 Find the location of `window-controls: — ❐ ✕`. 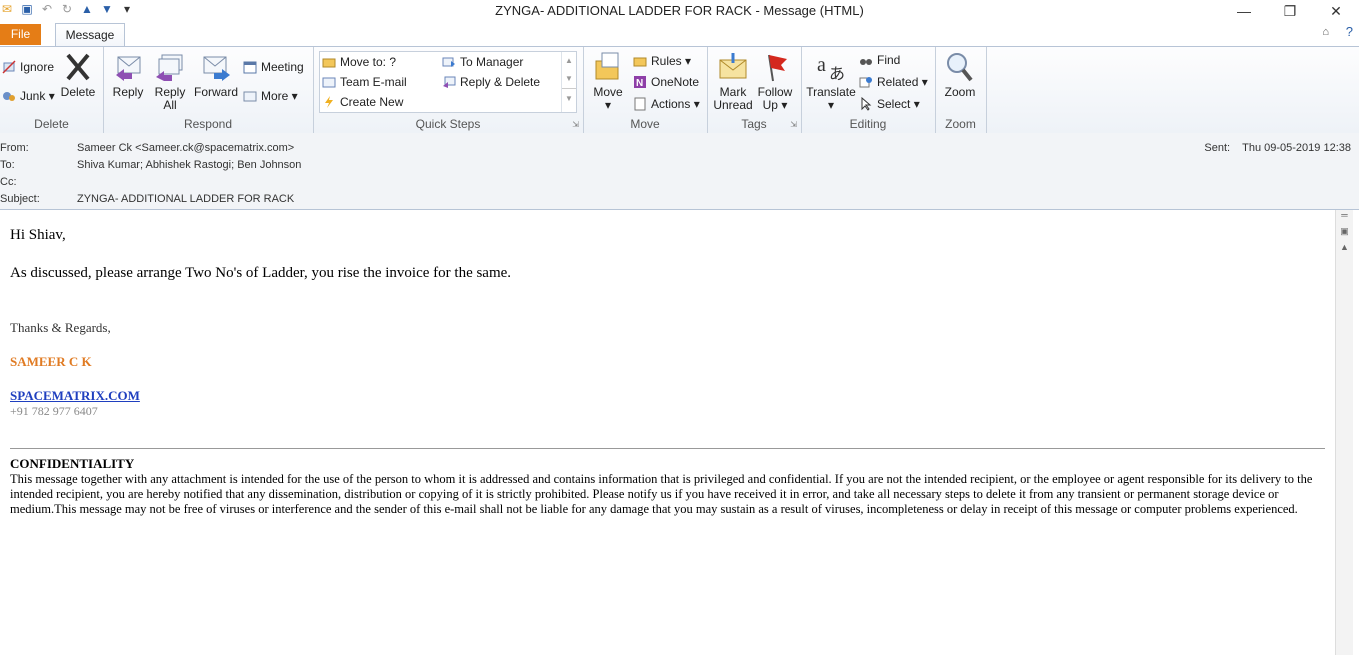

window-controls: — ❐ ✕ is located at coordinates (1290, 11).